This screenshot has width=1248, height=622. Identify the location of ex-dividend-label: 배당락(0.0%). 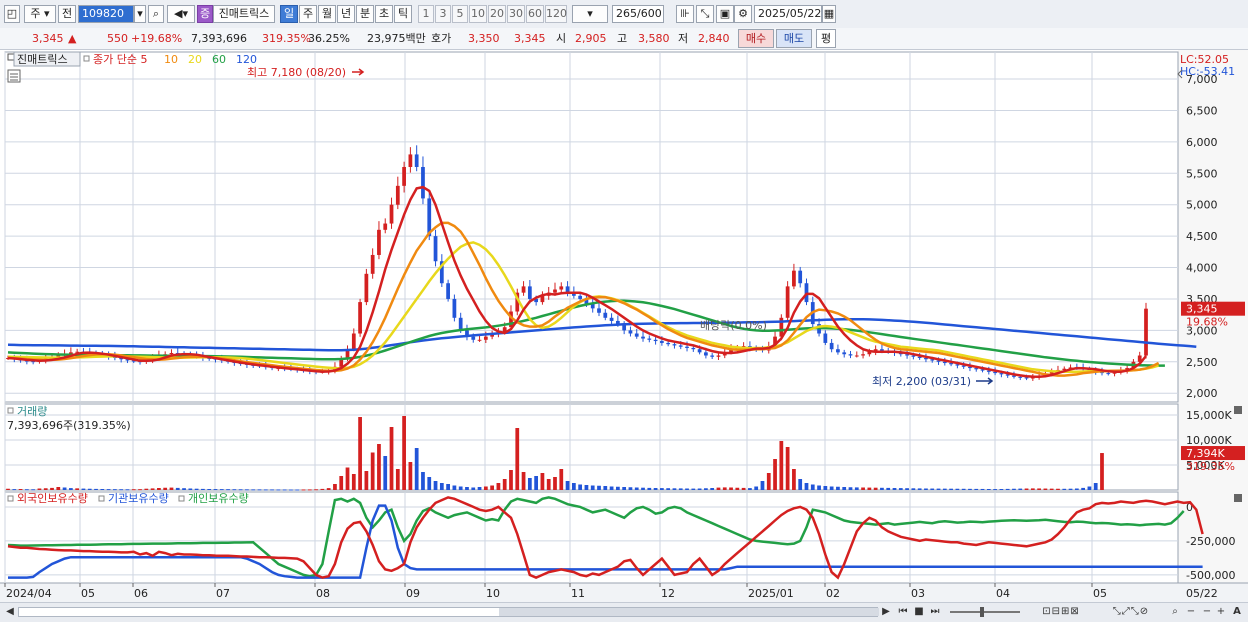
(733, 325).